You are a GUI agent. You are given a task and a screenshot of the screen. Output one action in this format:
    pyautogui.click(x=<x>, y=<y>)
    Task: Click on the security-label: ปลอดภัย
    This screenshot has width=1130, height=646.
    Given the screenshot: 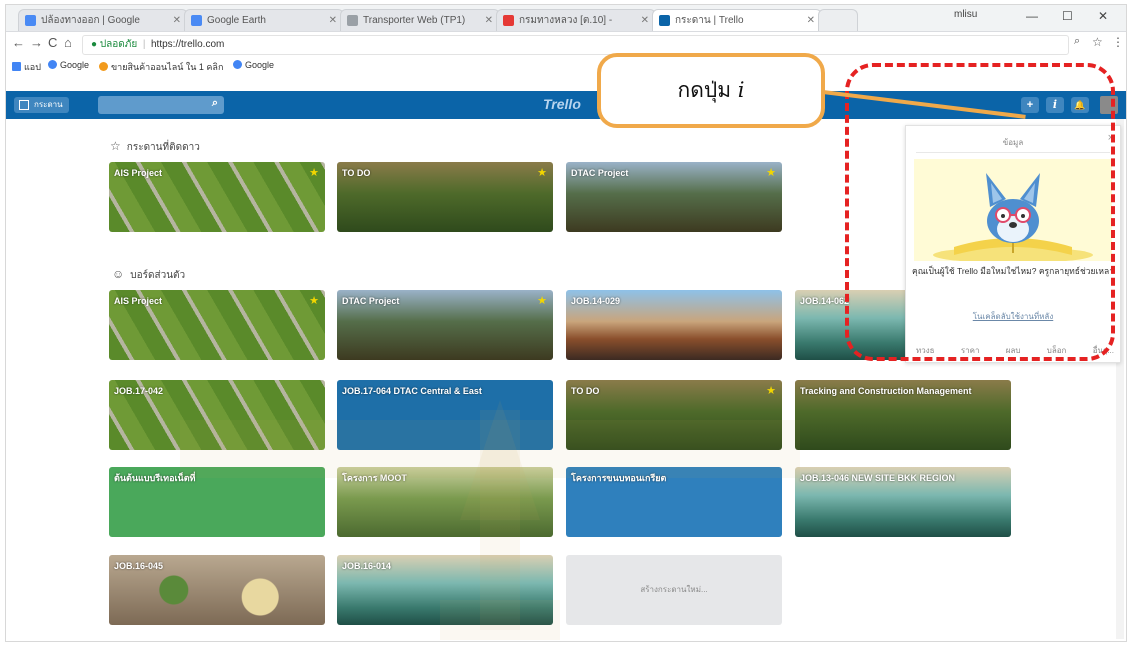 What is the action you would take?
    pyautogui.click(x=118, y=44)
    